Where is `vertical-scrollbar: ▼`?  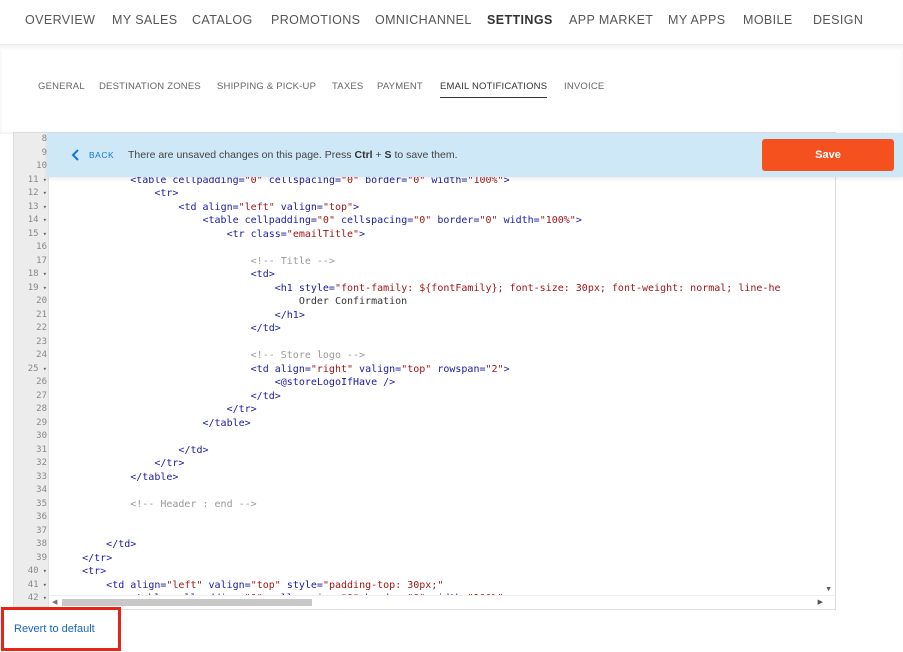
vertical-scrollbar: ▼ is located at coordinates (828, 365).